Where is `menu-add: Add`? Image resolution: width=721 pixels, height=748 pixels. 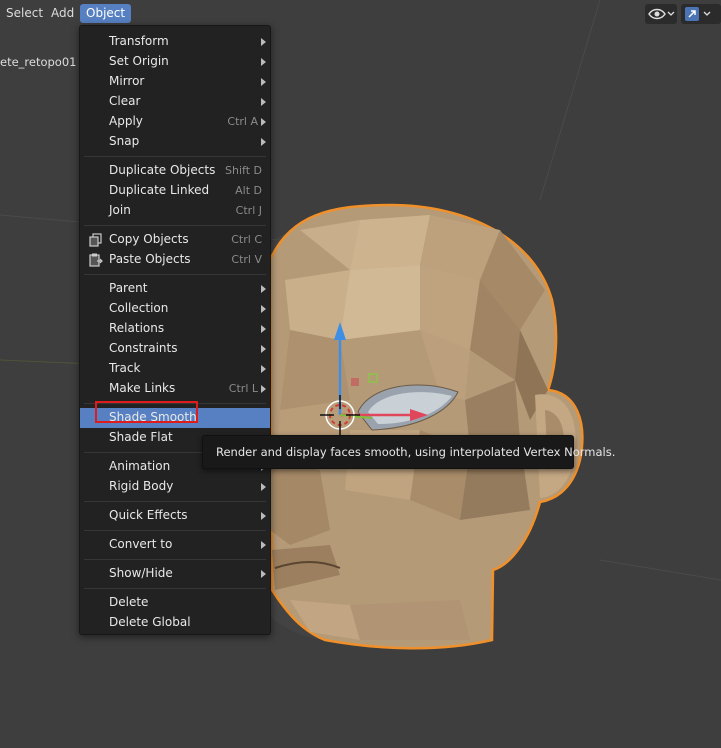
menu-add: Add is located at coordinates (62, 13).